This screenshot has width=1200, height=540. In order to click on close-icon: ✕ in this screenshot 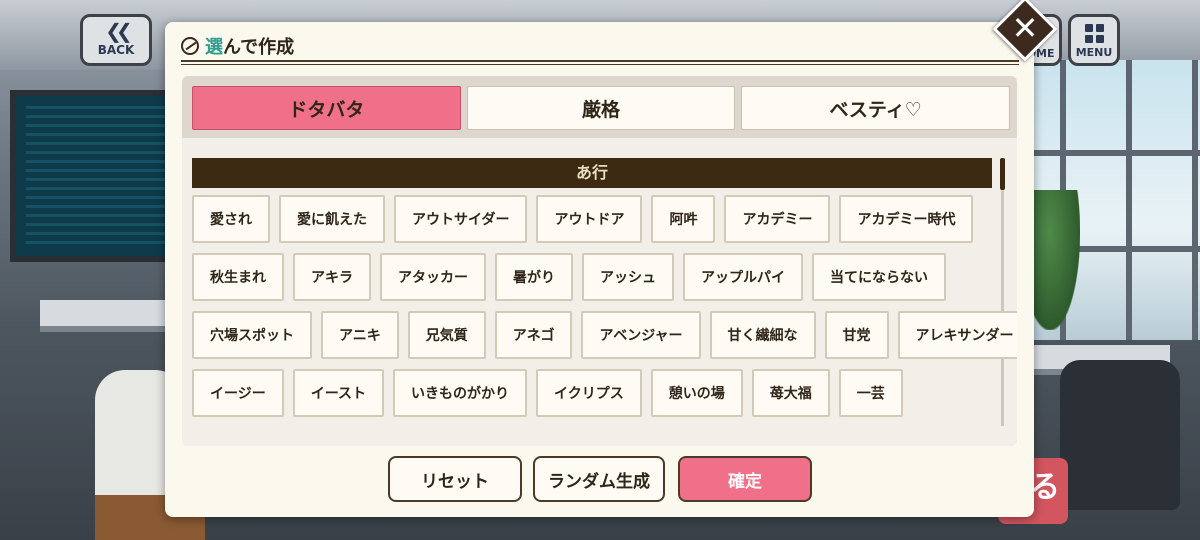, I will do `click(1025, 29)`.